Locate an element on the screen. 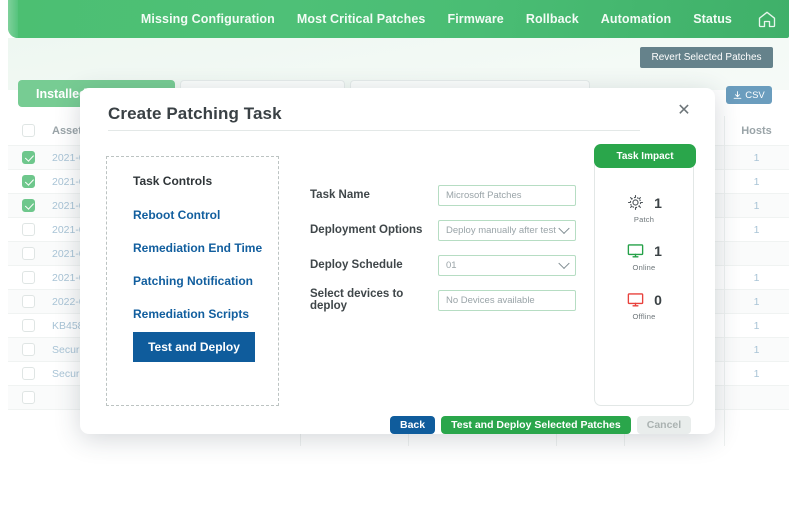 This screenshot has height=508, width=789. modal-title: Create Patching Task is located at coordinates (195, 113).